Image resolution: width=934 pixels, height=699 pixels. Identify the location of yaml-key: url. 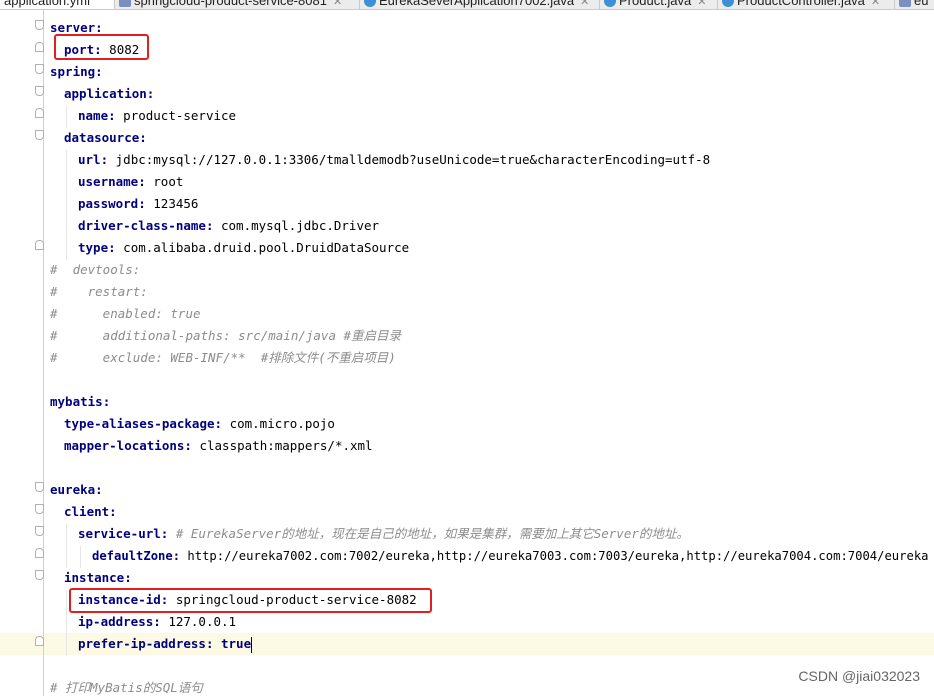
(89, 159).